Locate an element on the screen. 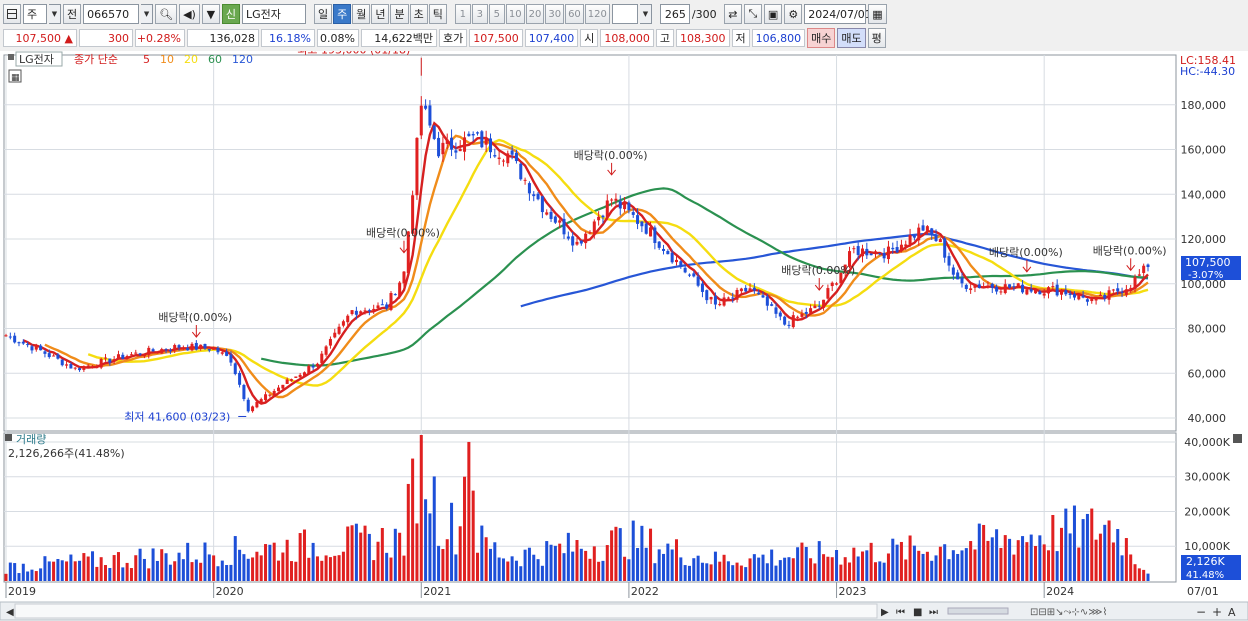  auto-scale-icon: A is located at coordinates (1232, 612).